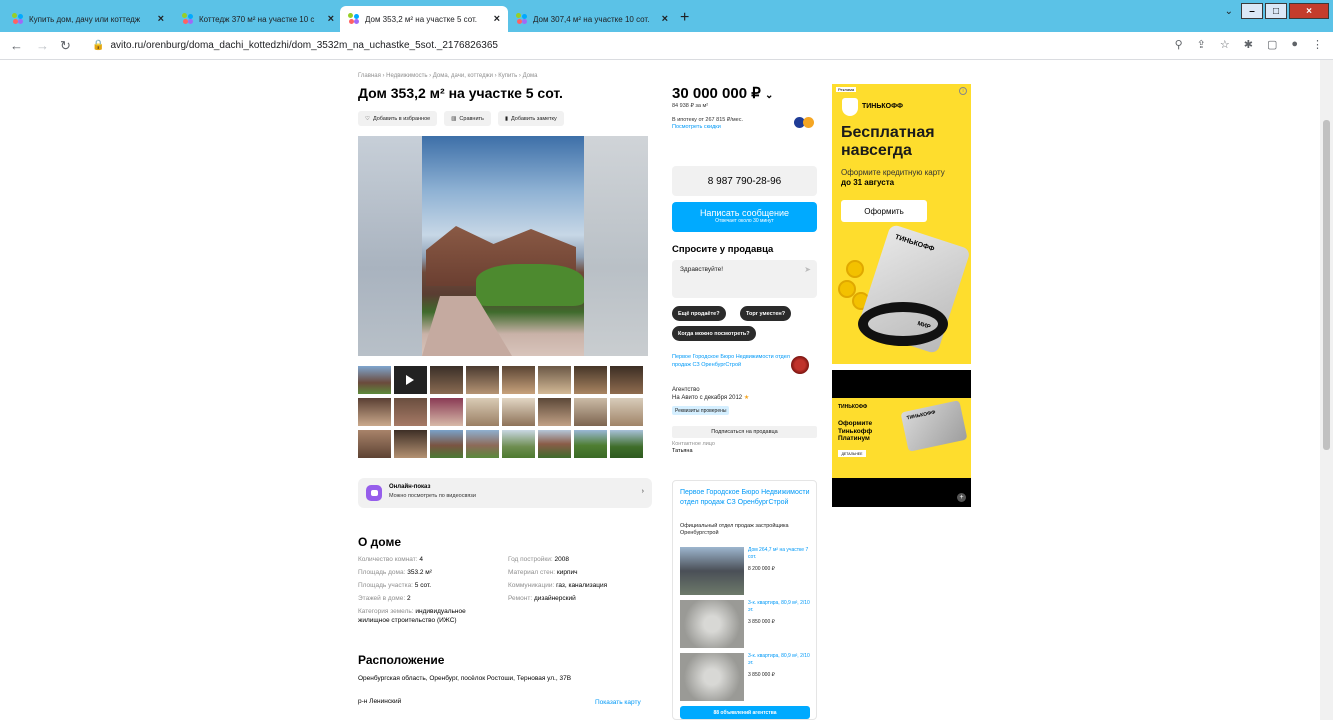  I want to click on chevron-down-icon: ⌄, so click(769, 95).